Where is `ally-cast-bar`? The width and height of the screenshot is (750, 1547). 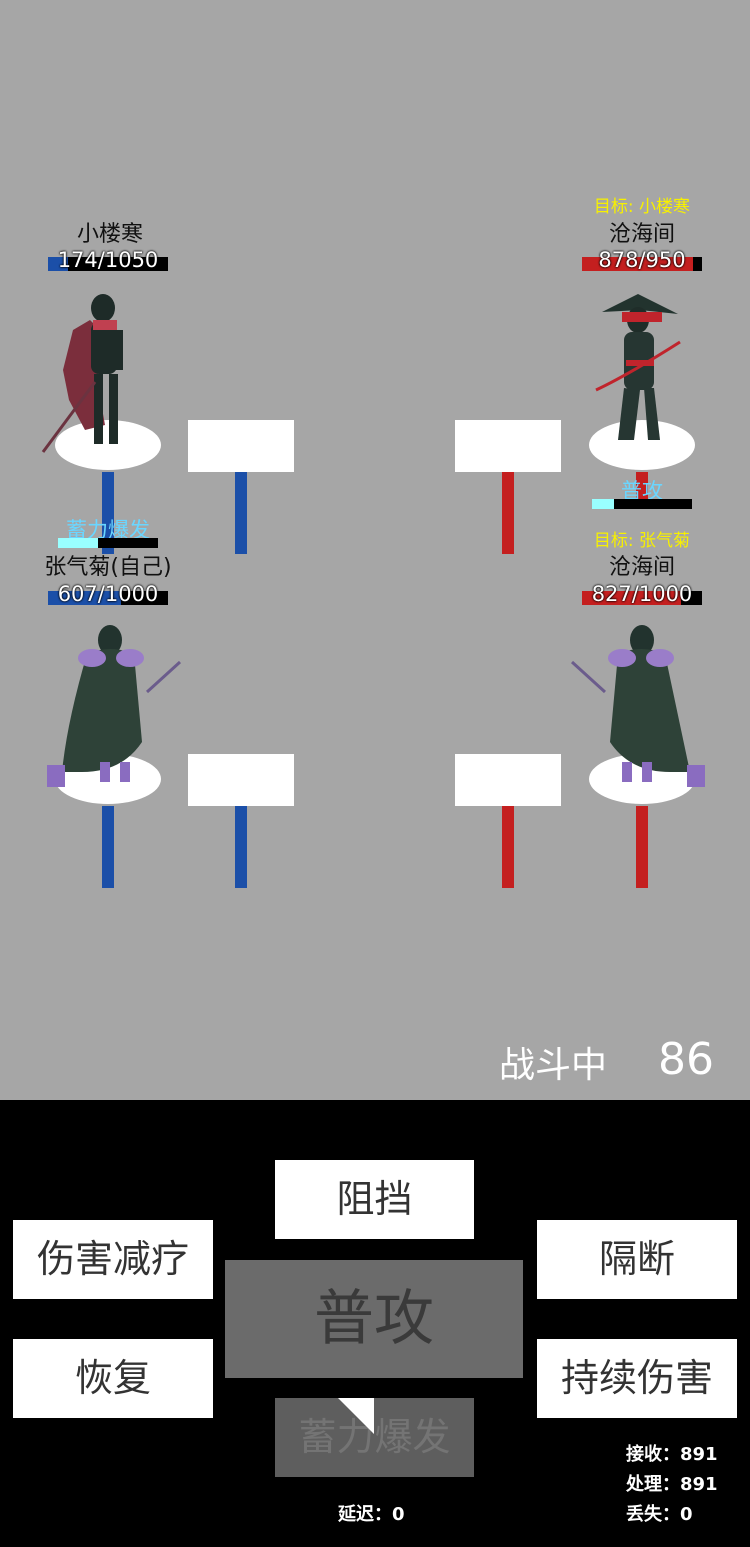 ally-cast-bar is located at coordinates (108, 543).